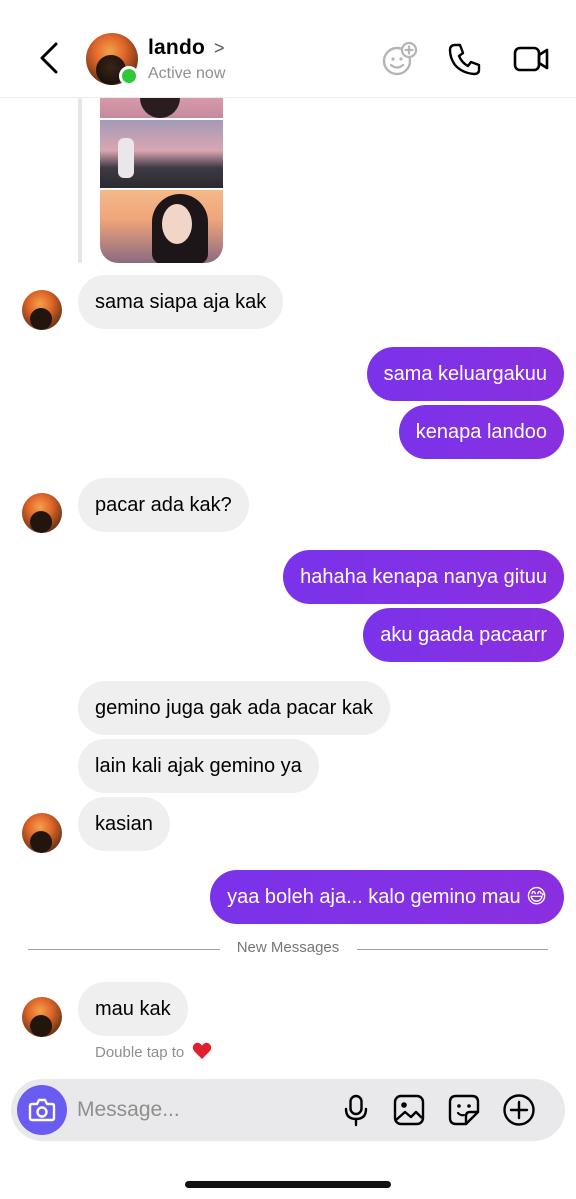  I want to click on reply-thread-line, so click(80, 180).